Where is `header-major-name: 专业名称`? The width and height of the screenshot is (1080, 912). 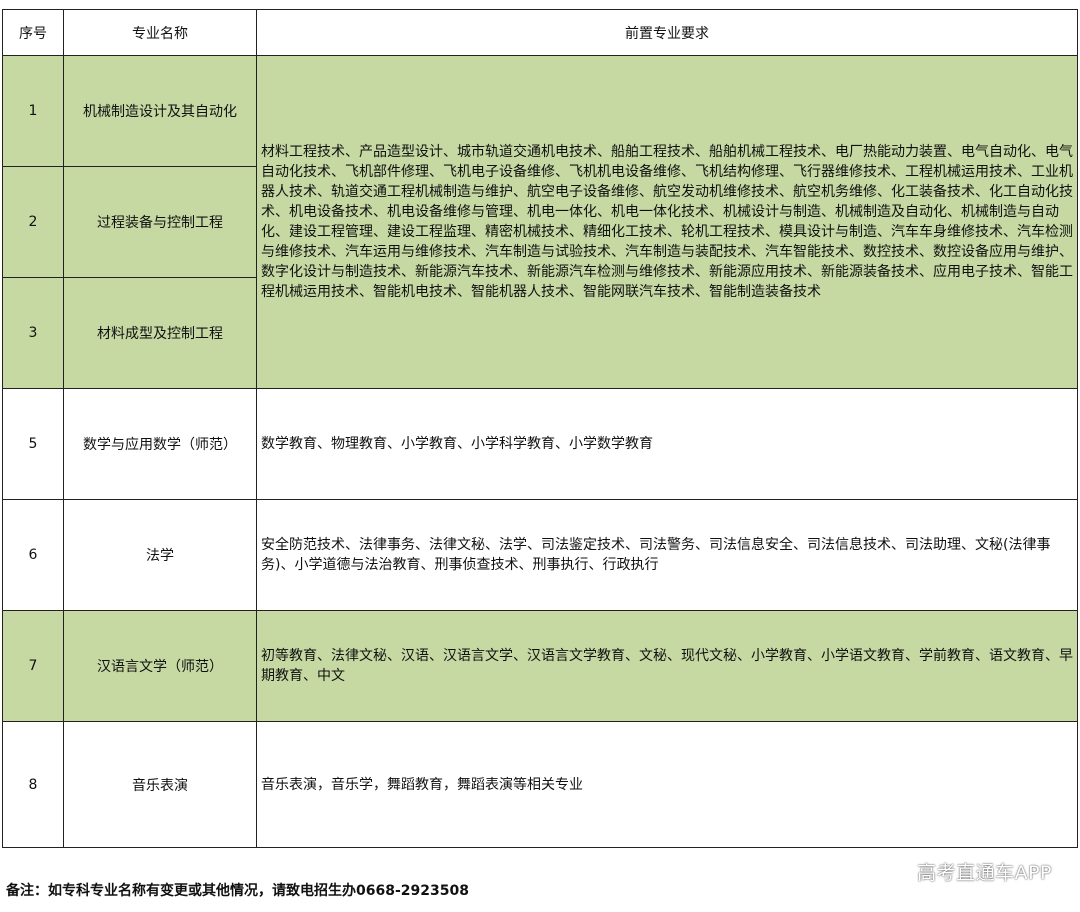 header-major-name: 专业名称 is located at coordinates (160, 32).